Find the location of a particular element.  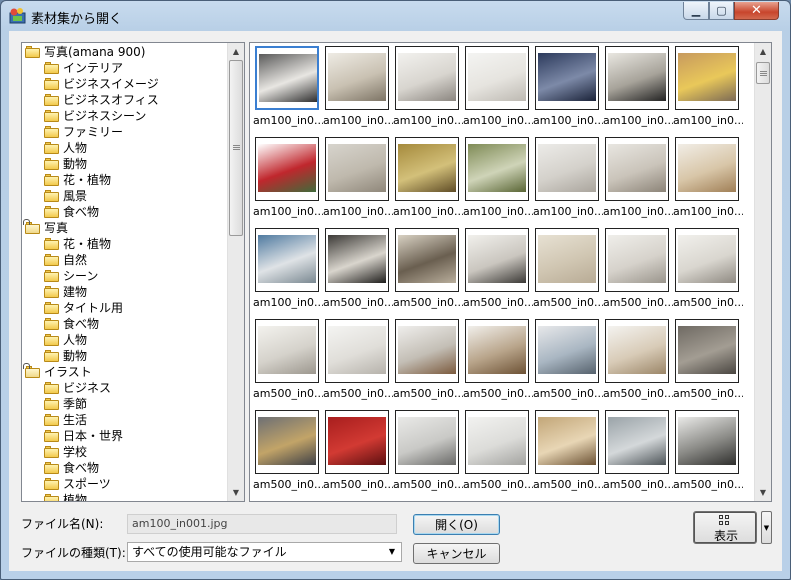

tree-item: 写真 is located at coordinates (45, 227).